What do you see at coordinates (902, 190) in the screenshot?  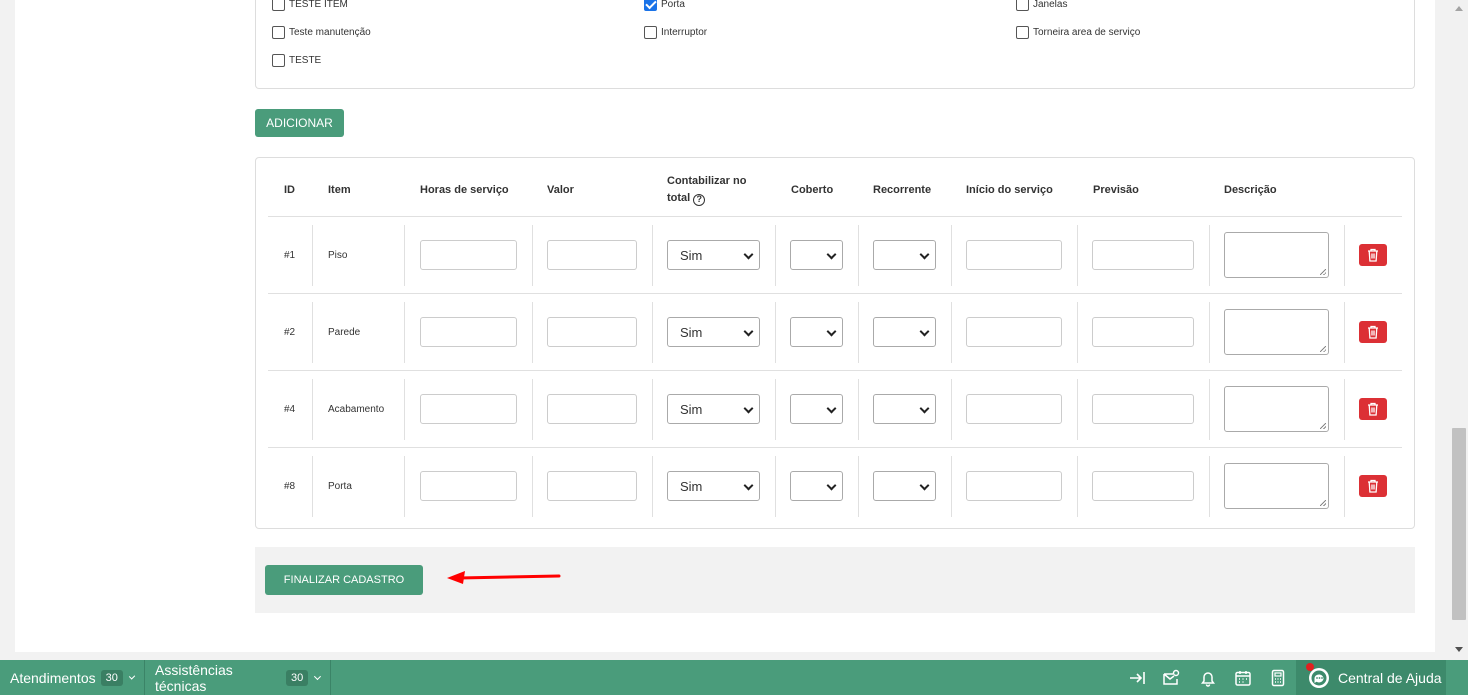 I see `header-recorrente: Recorrente` at bounding box center [902, 190].